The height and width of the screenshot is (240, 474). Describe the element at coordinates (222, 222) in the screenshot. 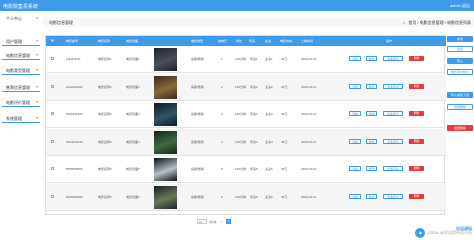

I see `prev-page-button: <` at that location.